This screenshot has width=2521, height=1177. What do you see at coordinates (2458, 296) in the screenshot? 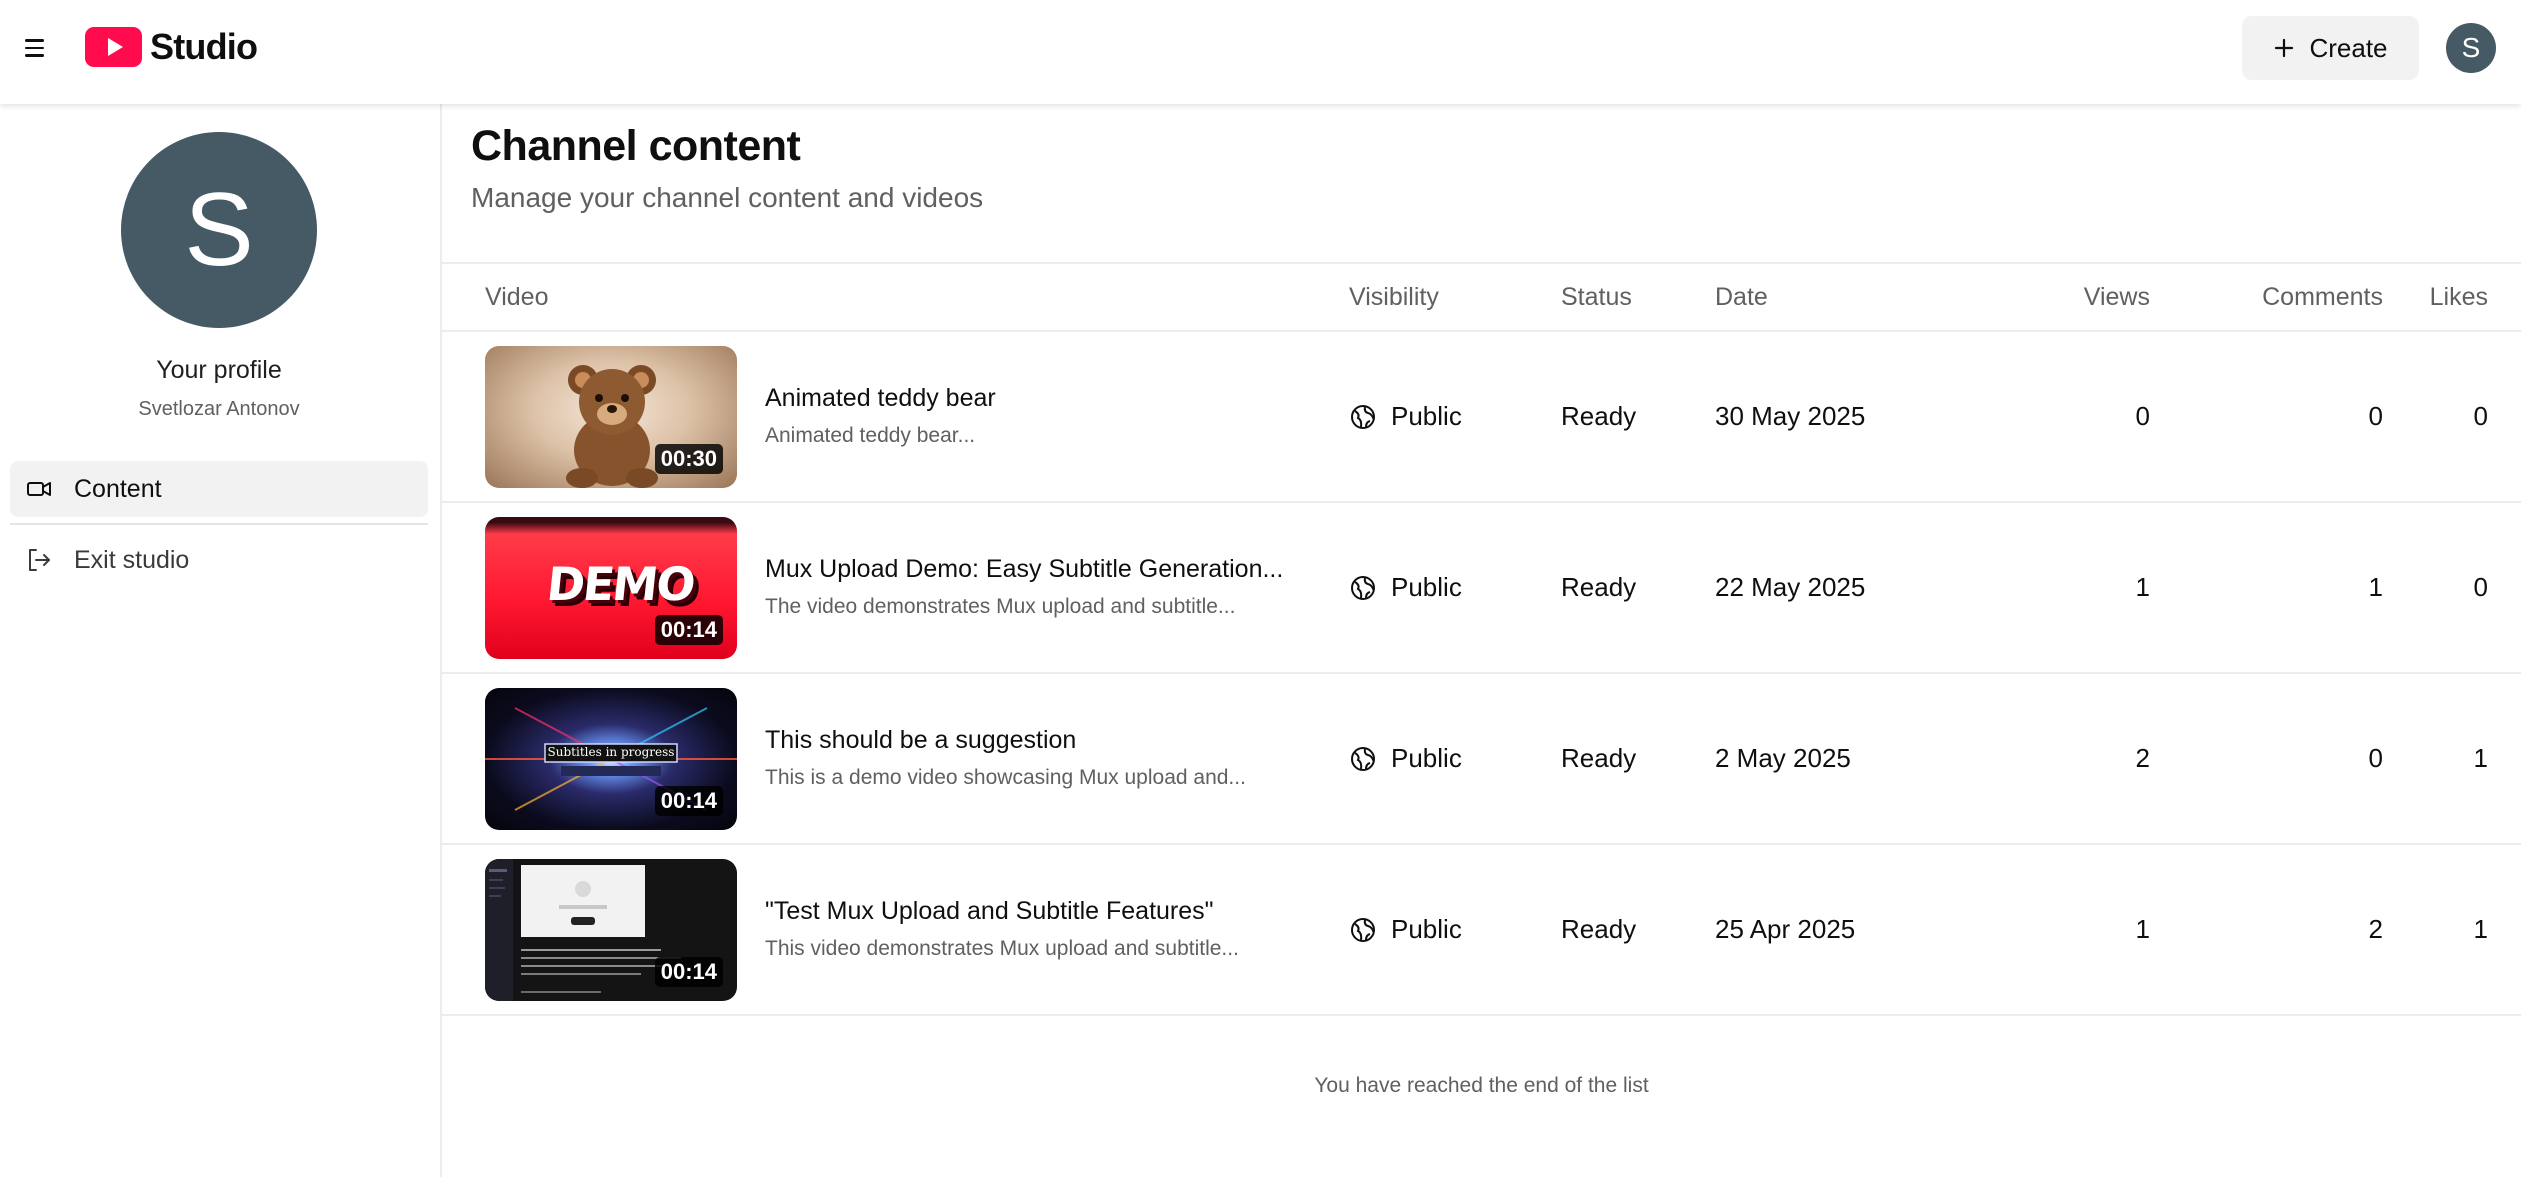
I see `column-header-likes: Likes` at bounding box center [2458, 296].